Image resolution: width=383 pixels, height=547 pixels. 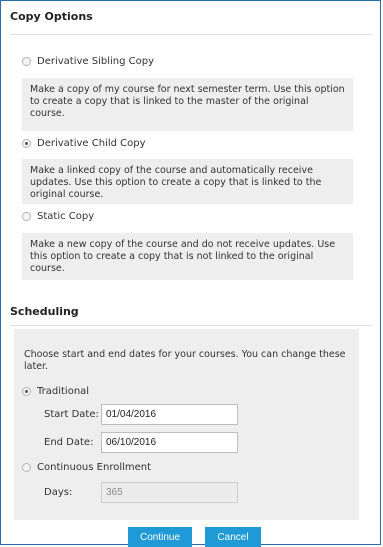 I want to click on option-static-copy: Static Copy, so click(x=58, y=216).